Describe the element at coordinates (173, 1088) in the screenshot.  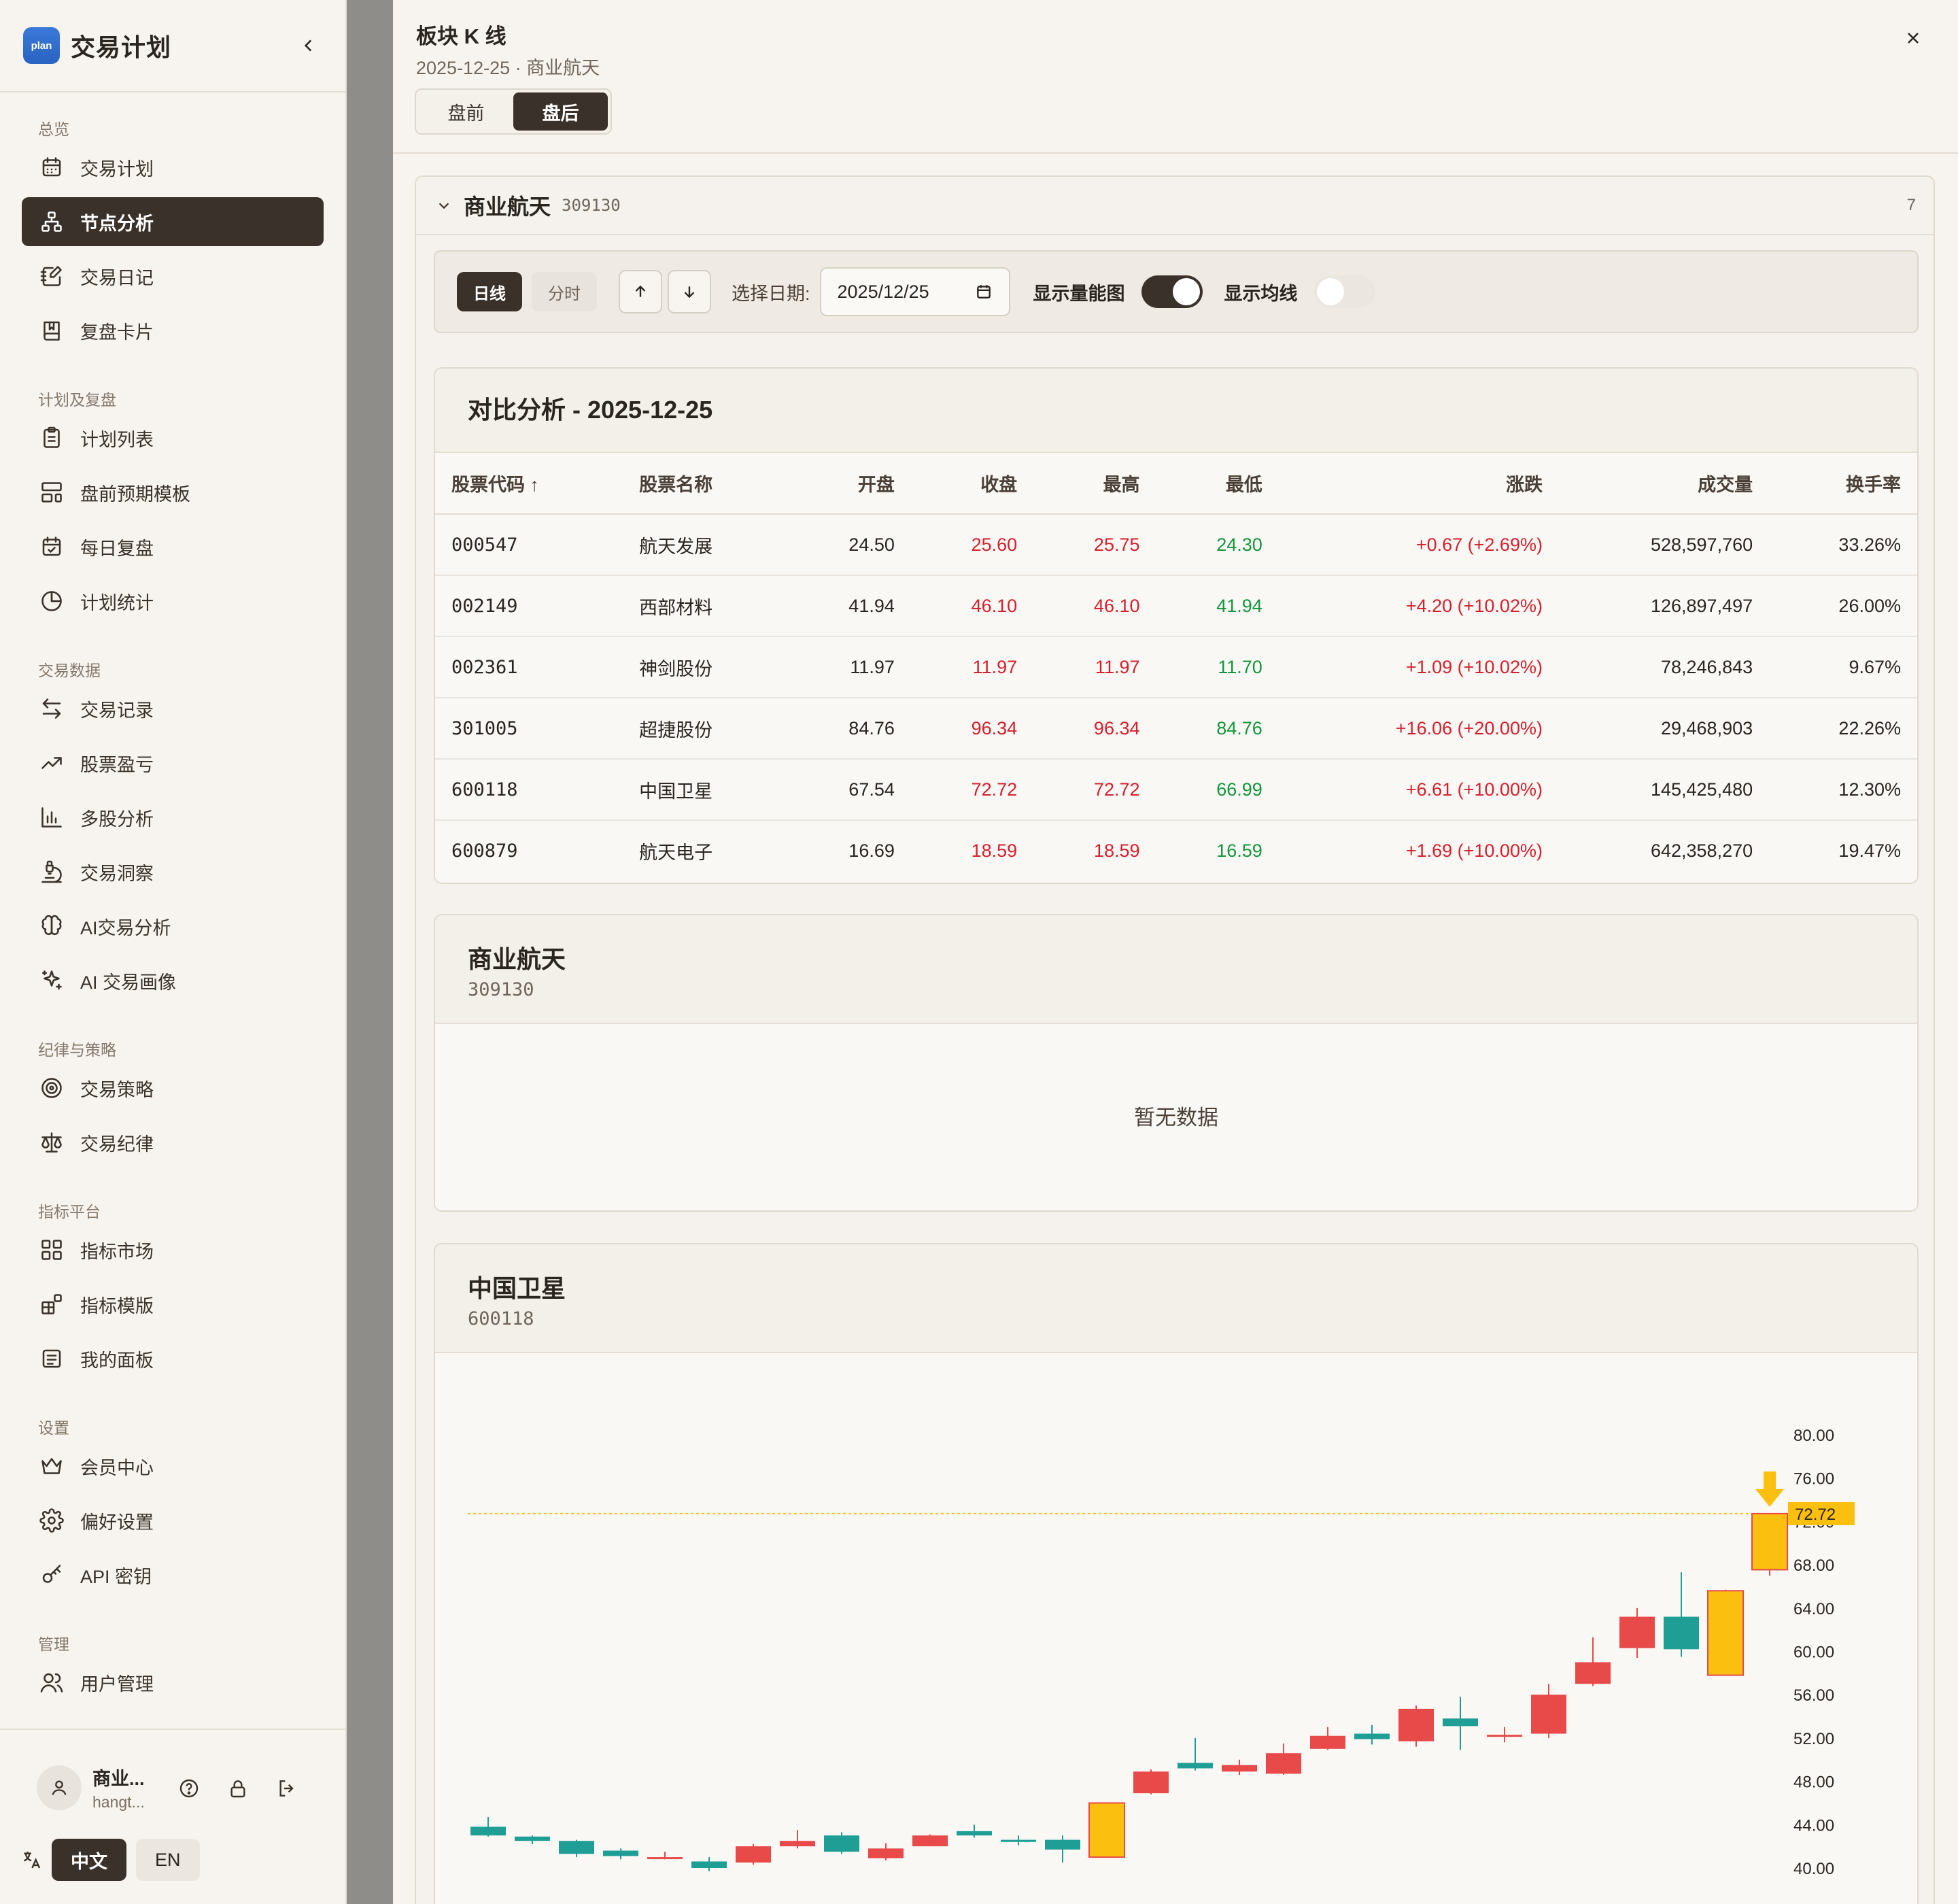
I see `sidebar-item: 交易策略` at that location.